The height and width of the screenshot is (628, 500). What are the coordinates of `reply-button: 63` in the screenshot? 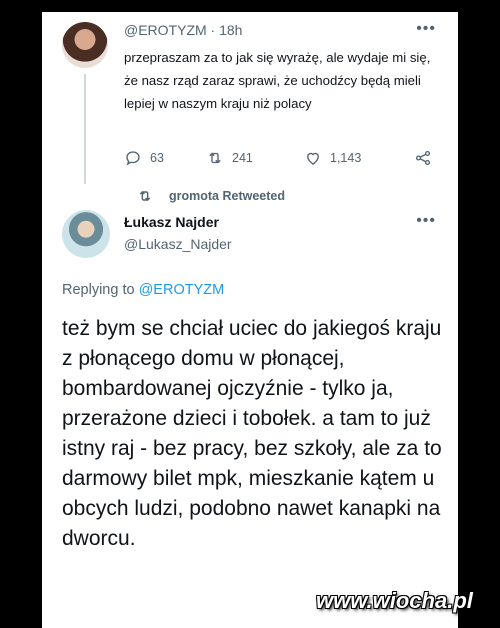 It's located at (165, 158).